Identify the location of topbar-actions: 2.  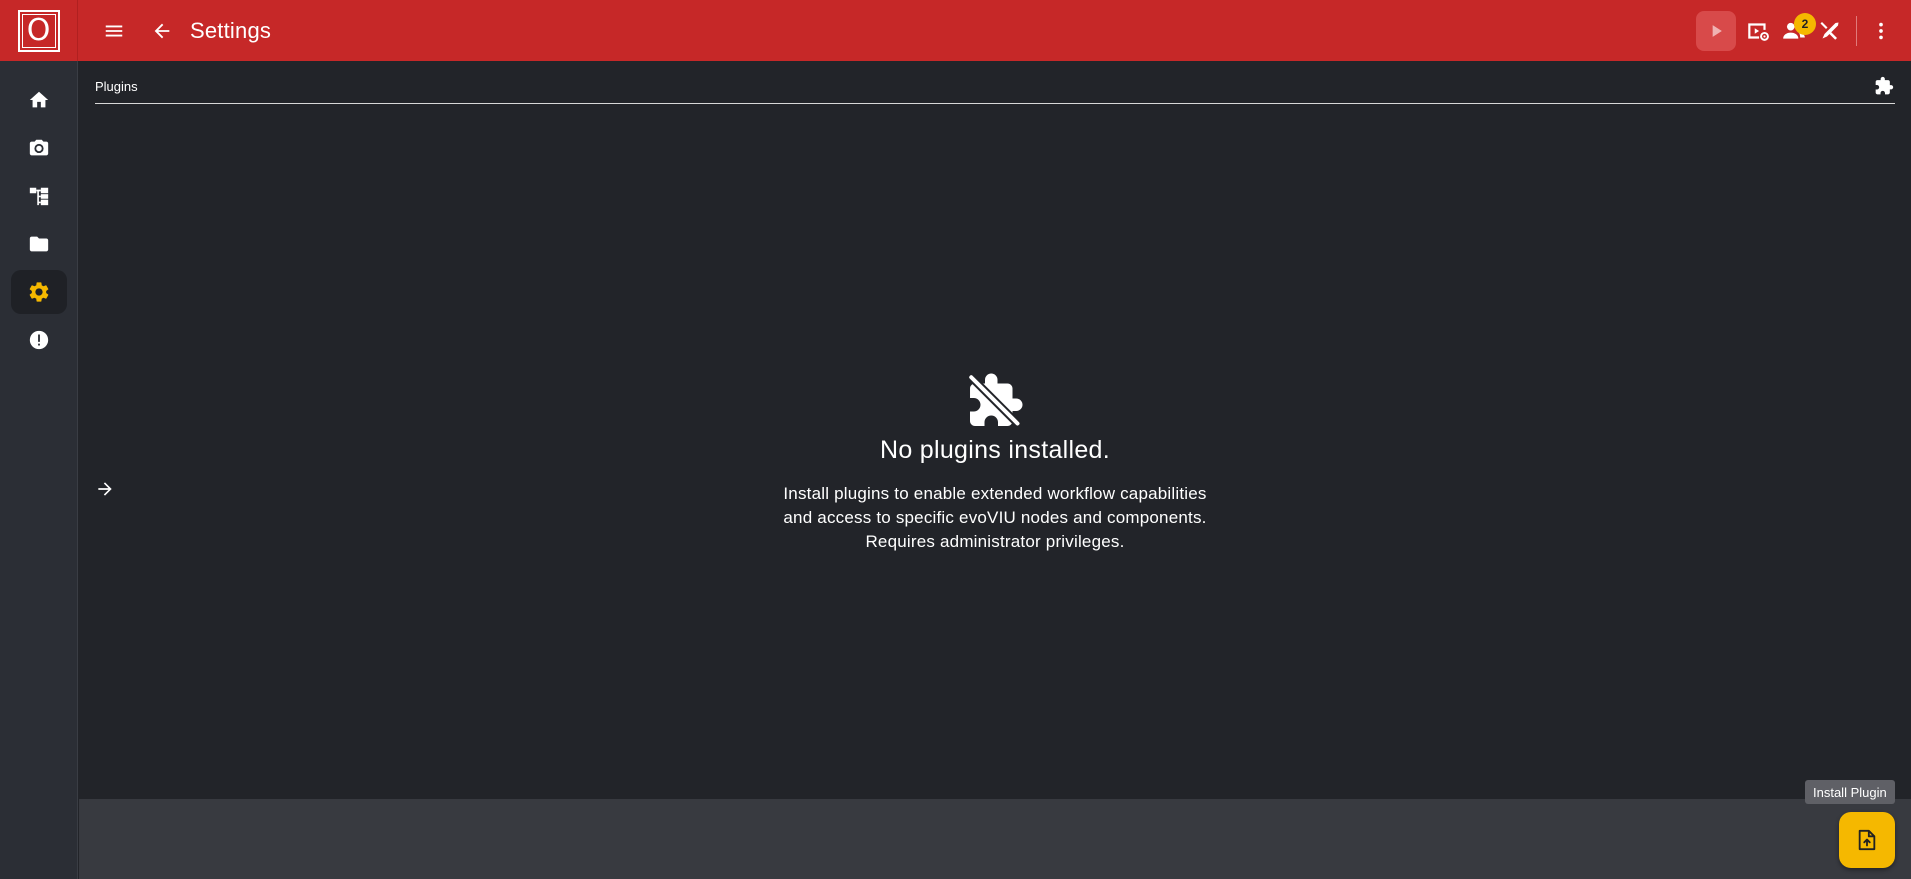
(1803, 30).